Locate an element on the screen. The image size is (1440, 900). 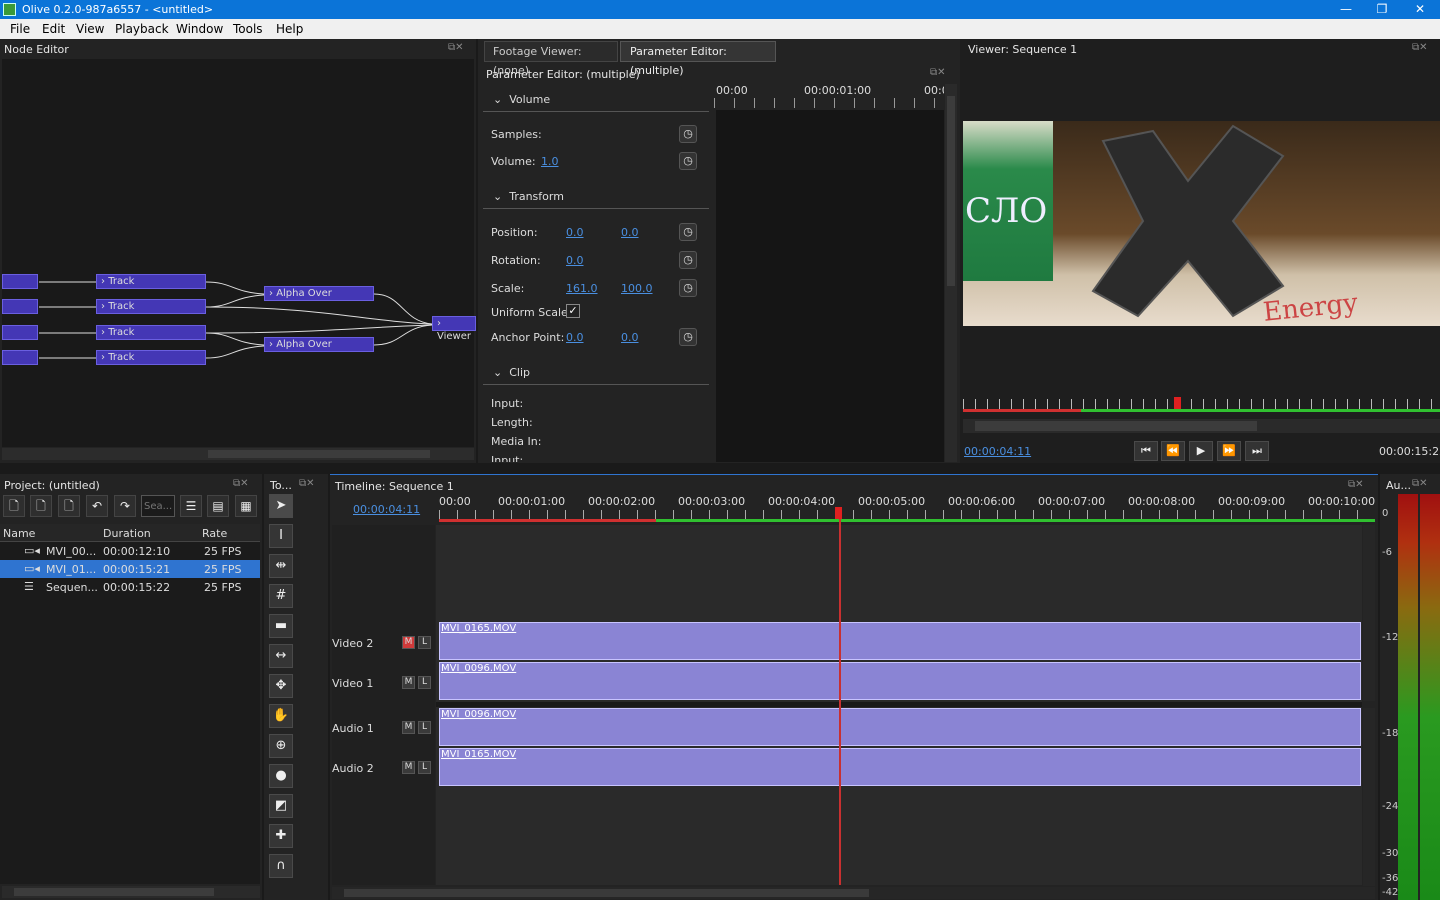
section-volume: ⌄ Volume is located at coordinates (596, 100).